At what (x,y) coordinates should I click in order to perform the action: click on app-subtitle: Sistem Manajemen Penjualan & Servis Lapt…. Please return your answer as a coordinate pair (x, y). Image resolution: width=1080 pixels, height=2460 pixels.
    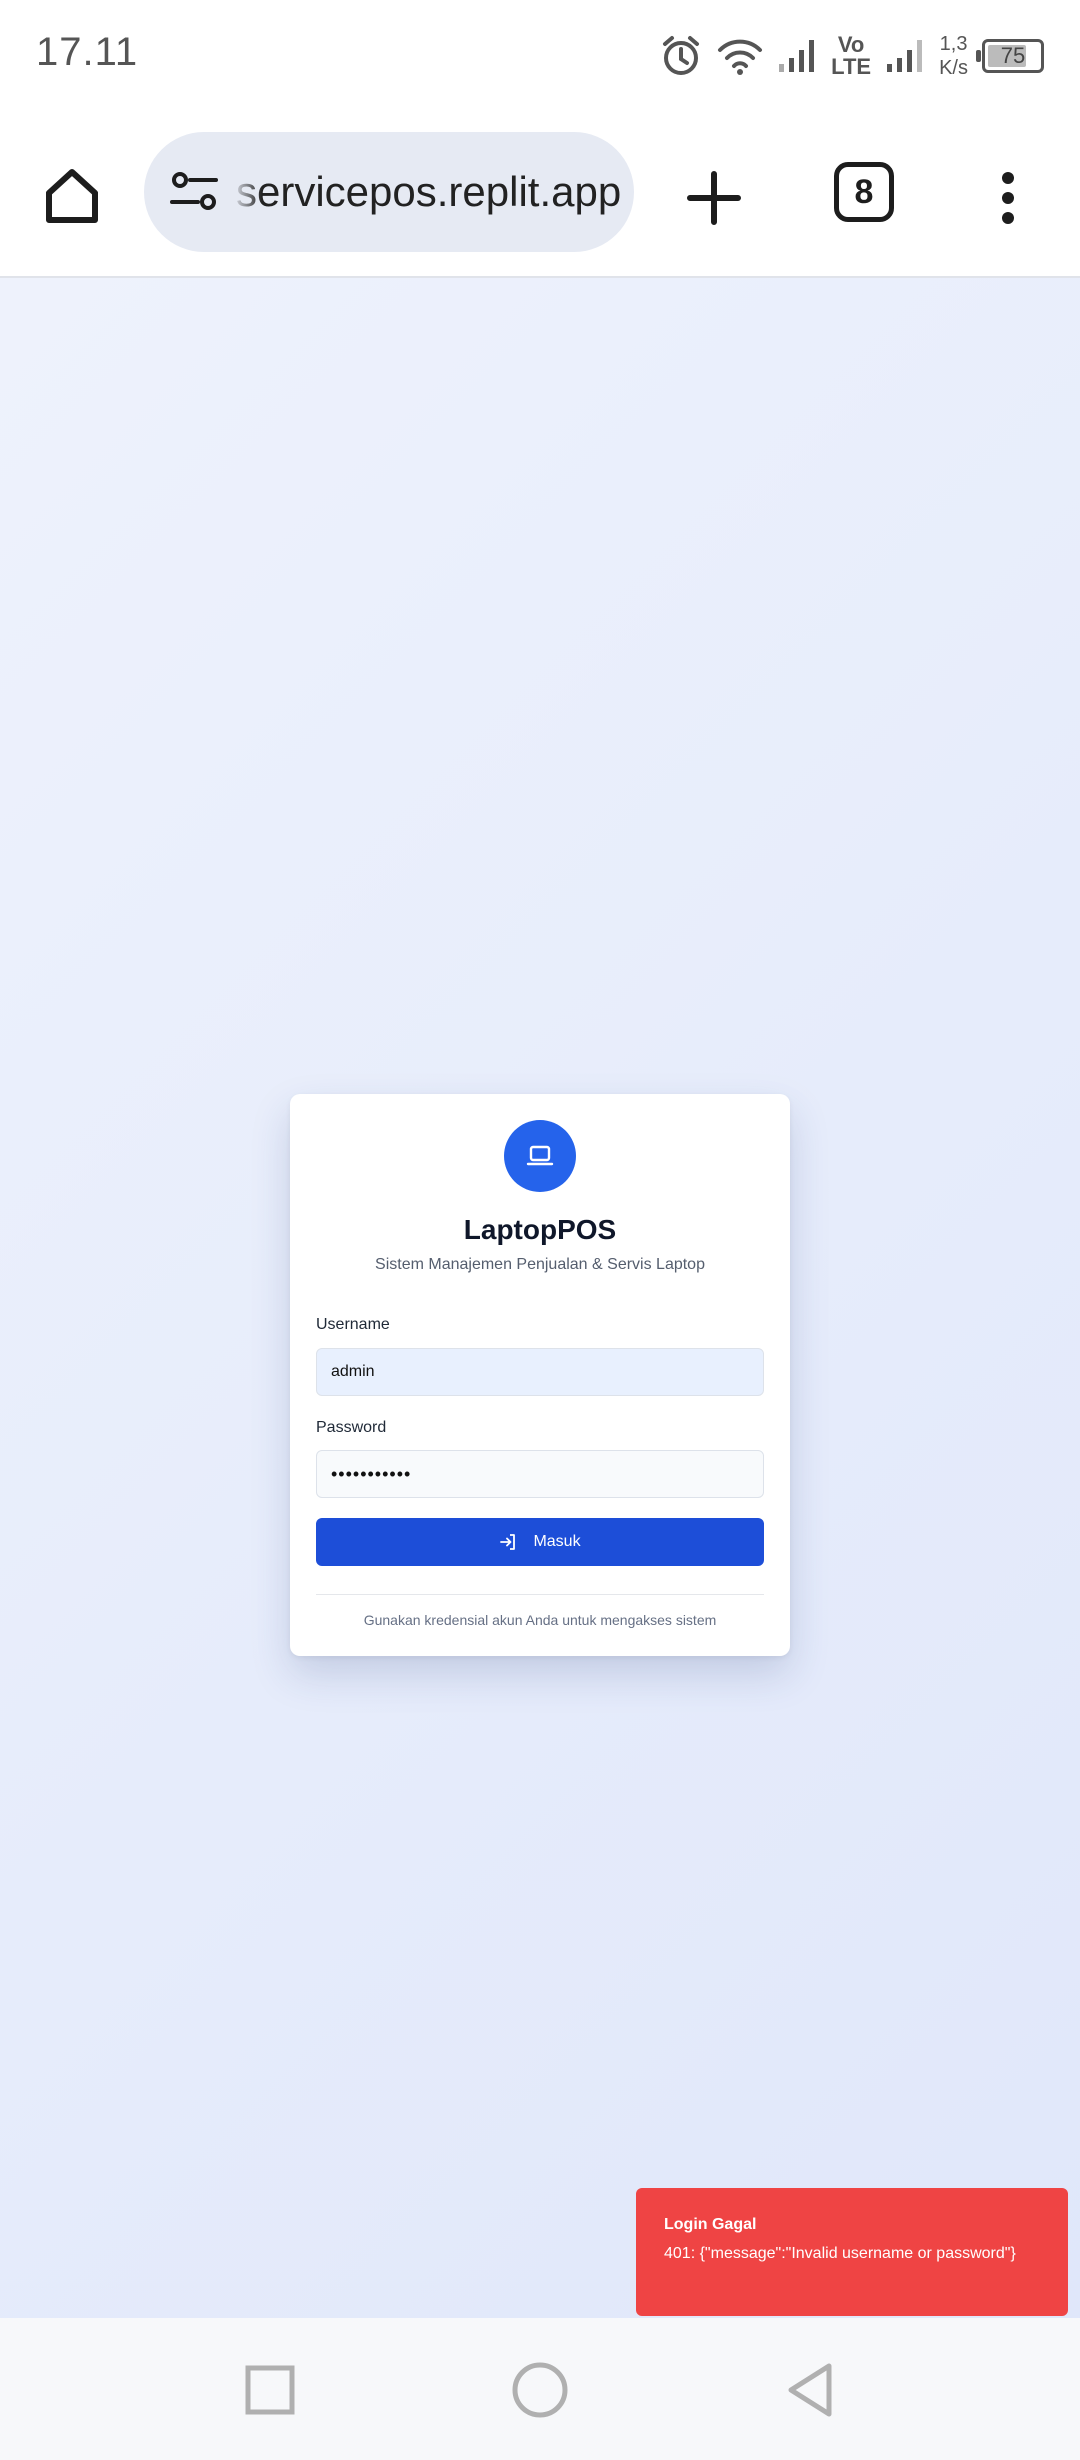
    Looking at the image, I should click on (540, 1264).